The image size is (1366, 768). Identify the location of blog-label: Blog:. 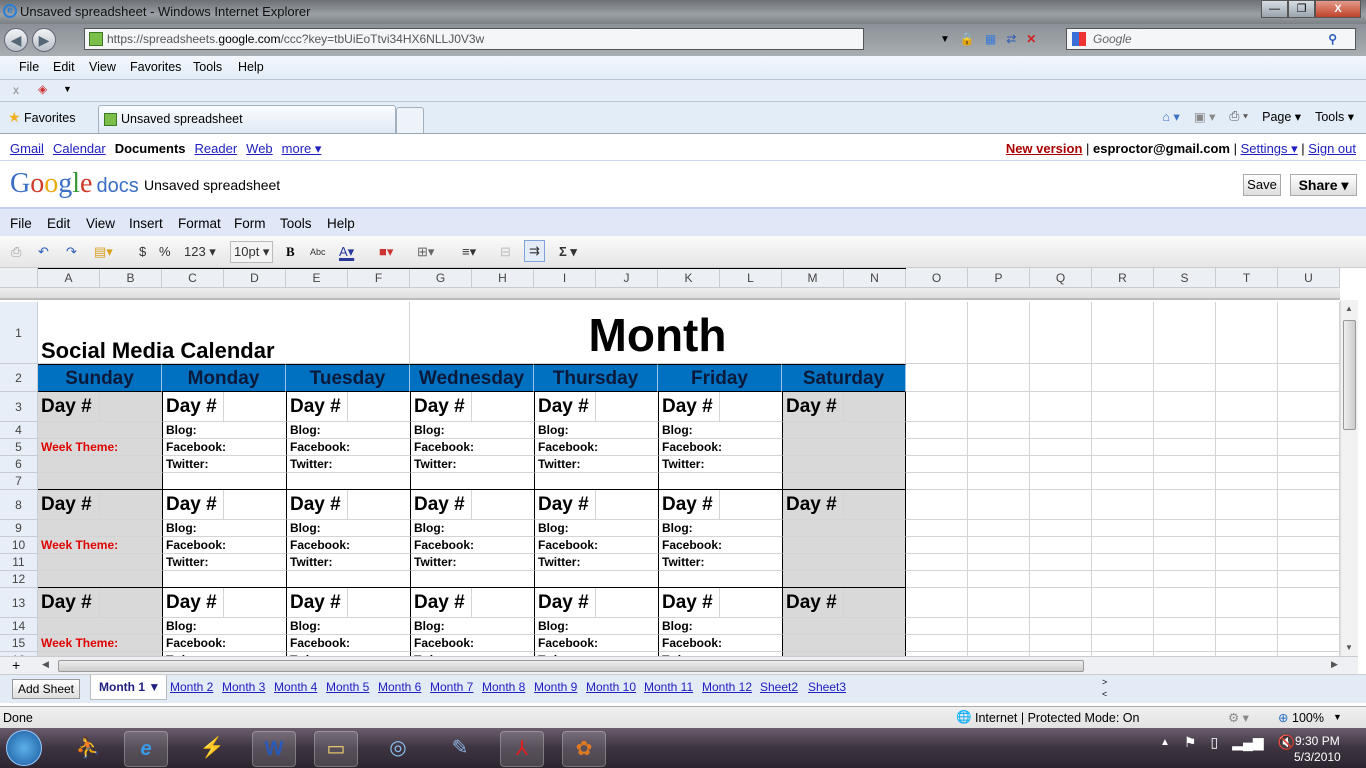
(224, 626).